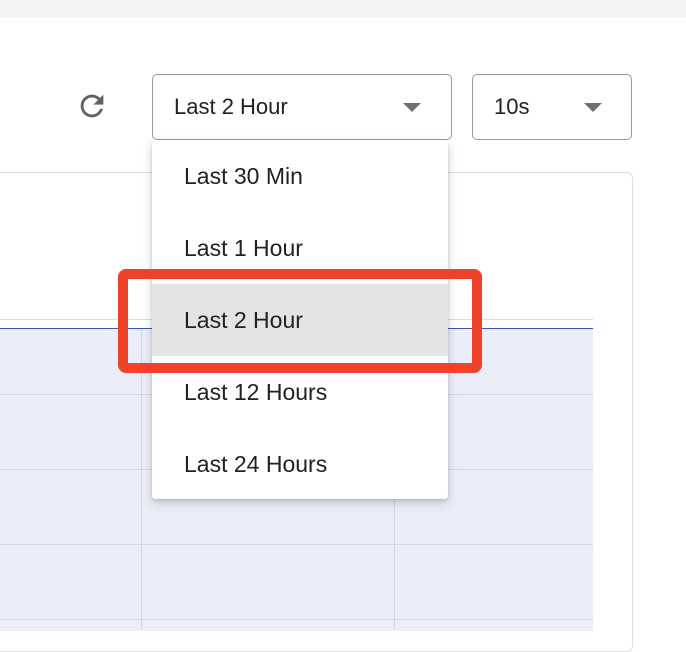  What do you see at coordinates (512, 106) in the screenshot?
I see `refresh-interval-value: 10s` at bounding box center [512, 106].